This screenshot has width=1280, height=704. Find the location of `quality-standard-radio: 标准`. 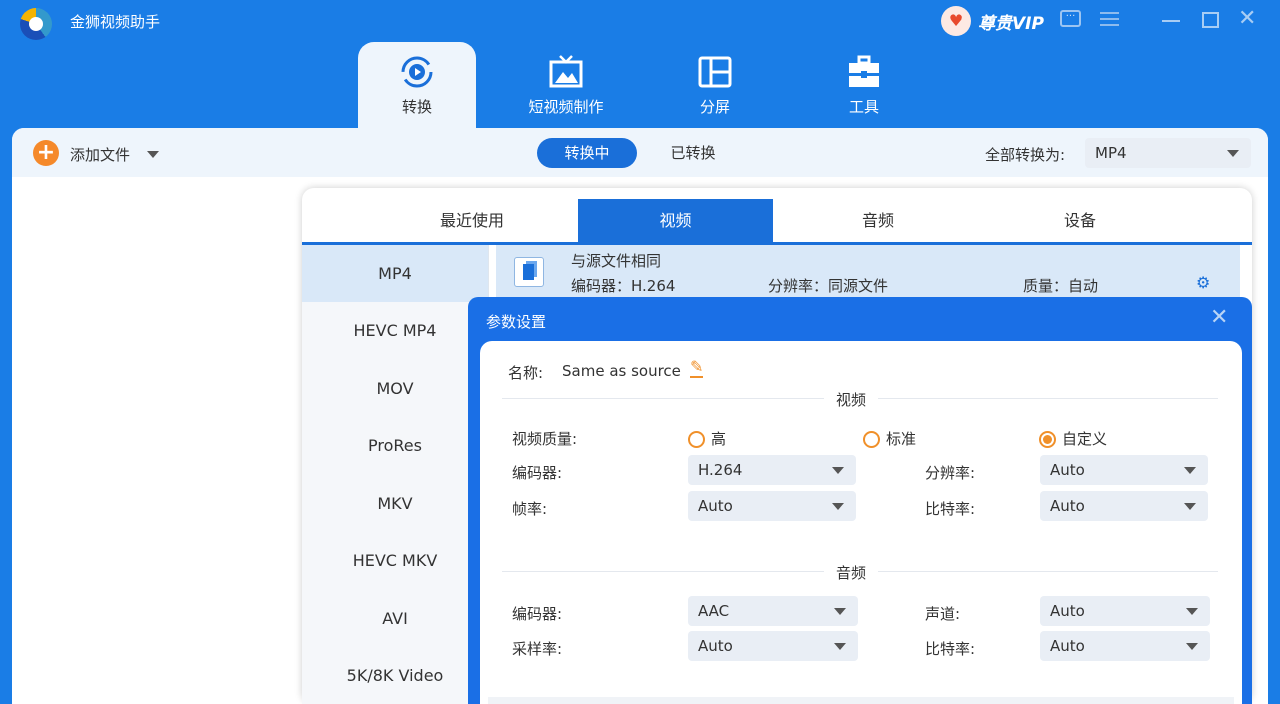

quality-standard-radio: 标准 is located at coordinates (889, 438).